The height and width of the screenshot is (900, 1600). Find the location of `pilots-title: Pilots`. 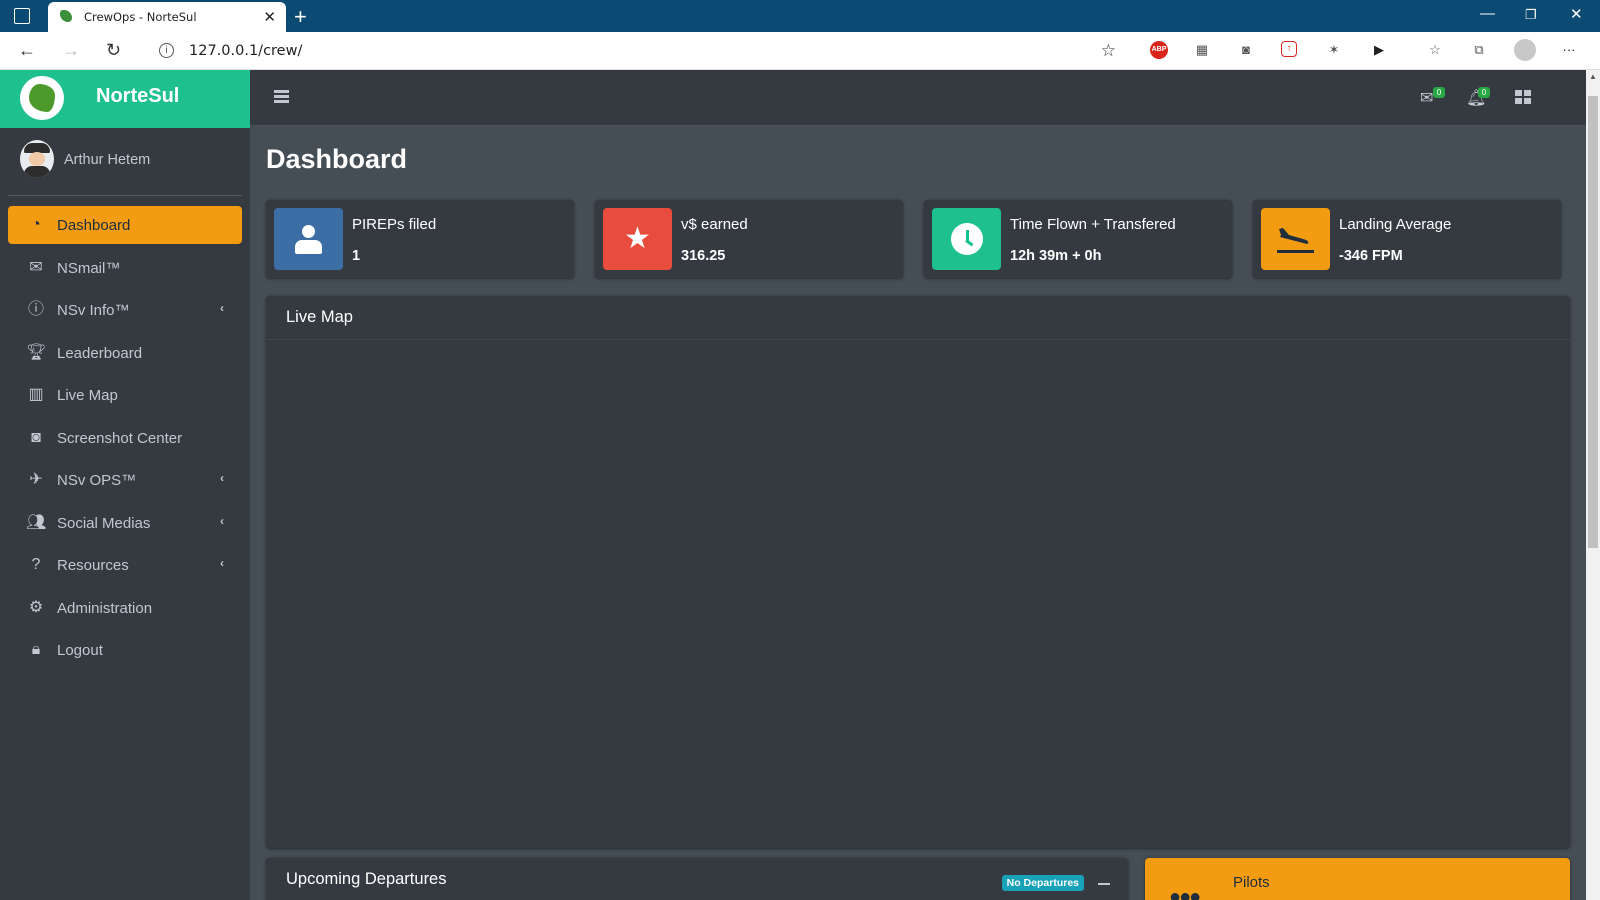

pilots-title: Pilots is located at coordinates (1251, 882).